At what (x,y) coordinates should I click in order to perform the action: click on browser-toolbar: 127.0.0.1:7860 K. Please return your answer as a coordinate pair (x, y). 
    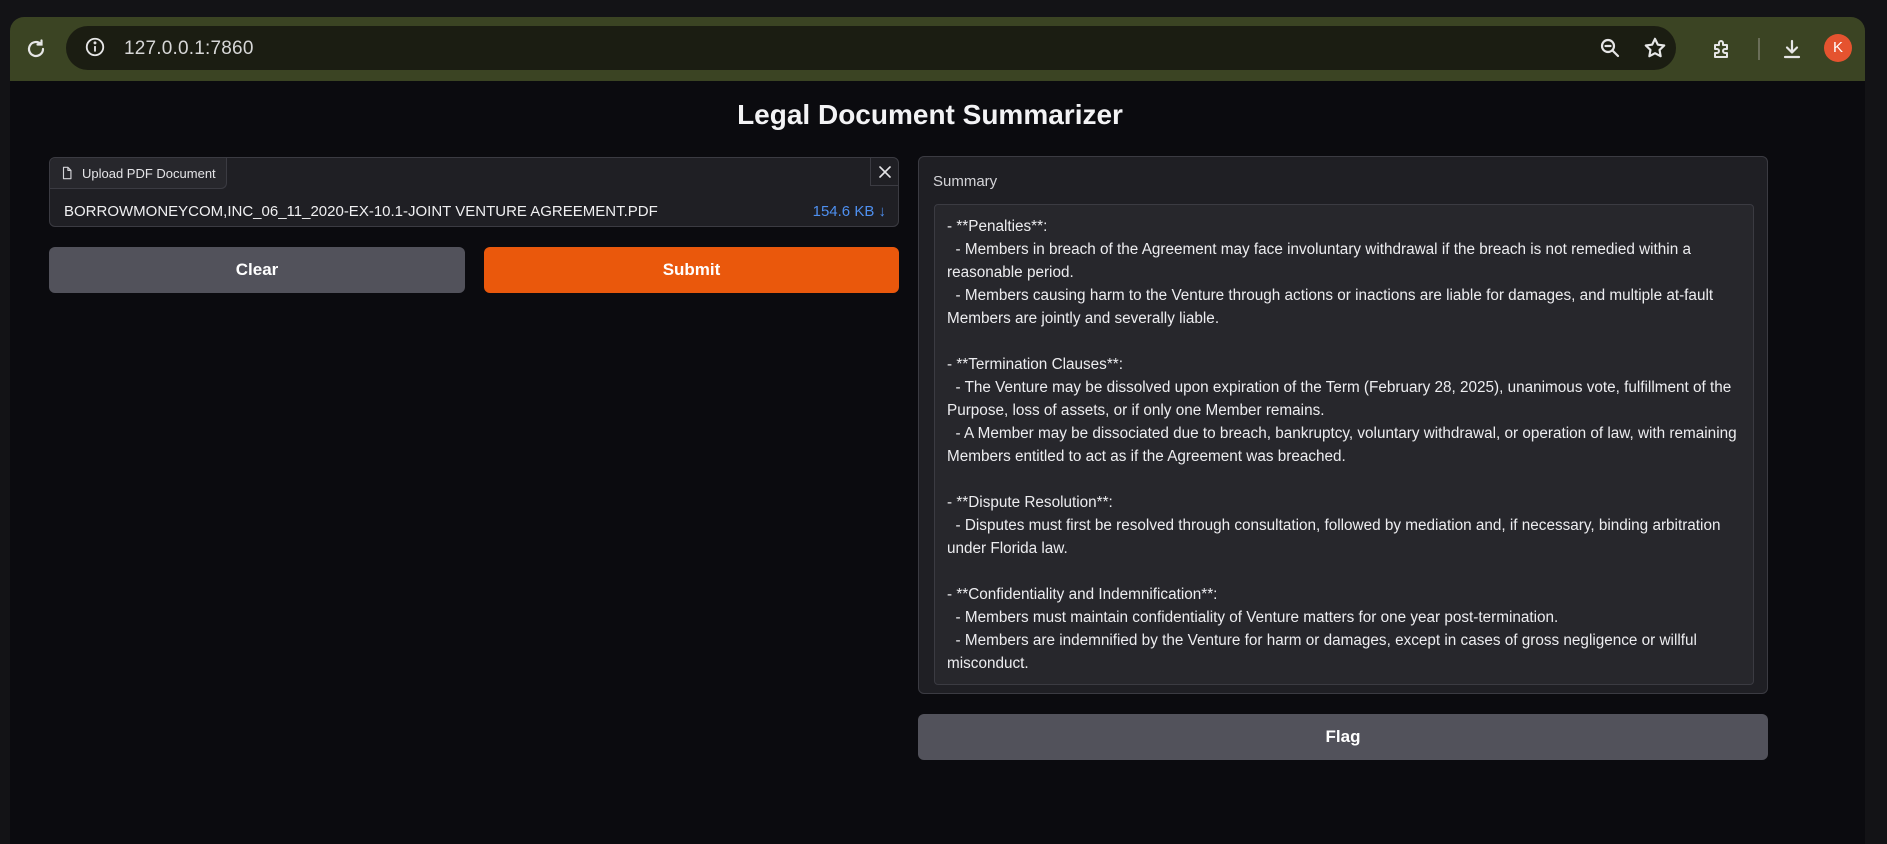
    Looking at the image, I should click on (937, 49).